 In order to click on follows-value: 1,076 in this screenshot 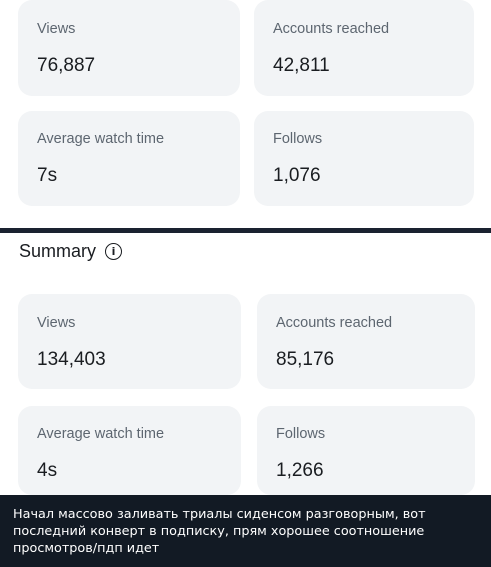, I will do `click(297, 175)`.